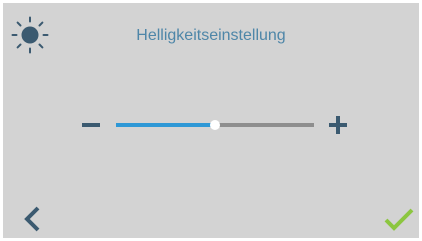  I want to click on checkmark-icon, so click(399, 219).